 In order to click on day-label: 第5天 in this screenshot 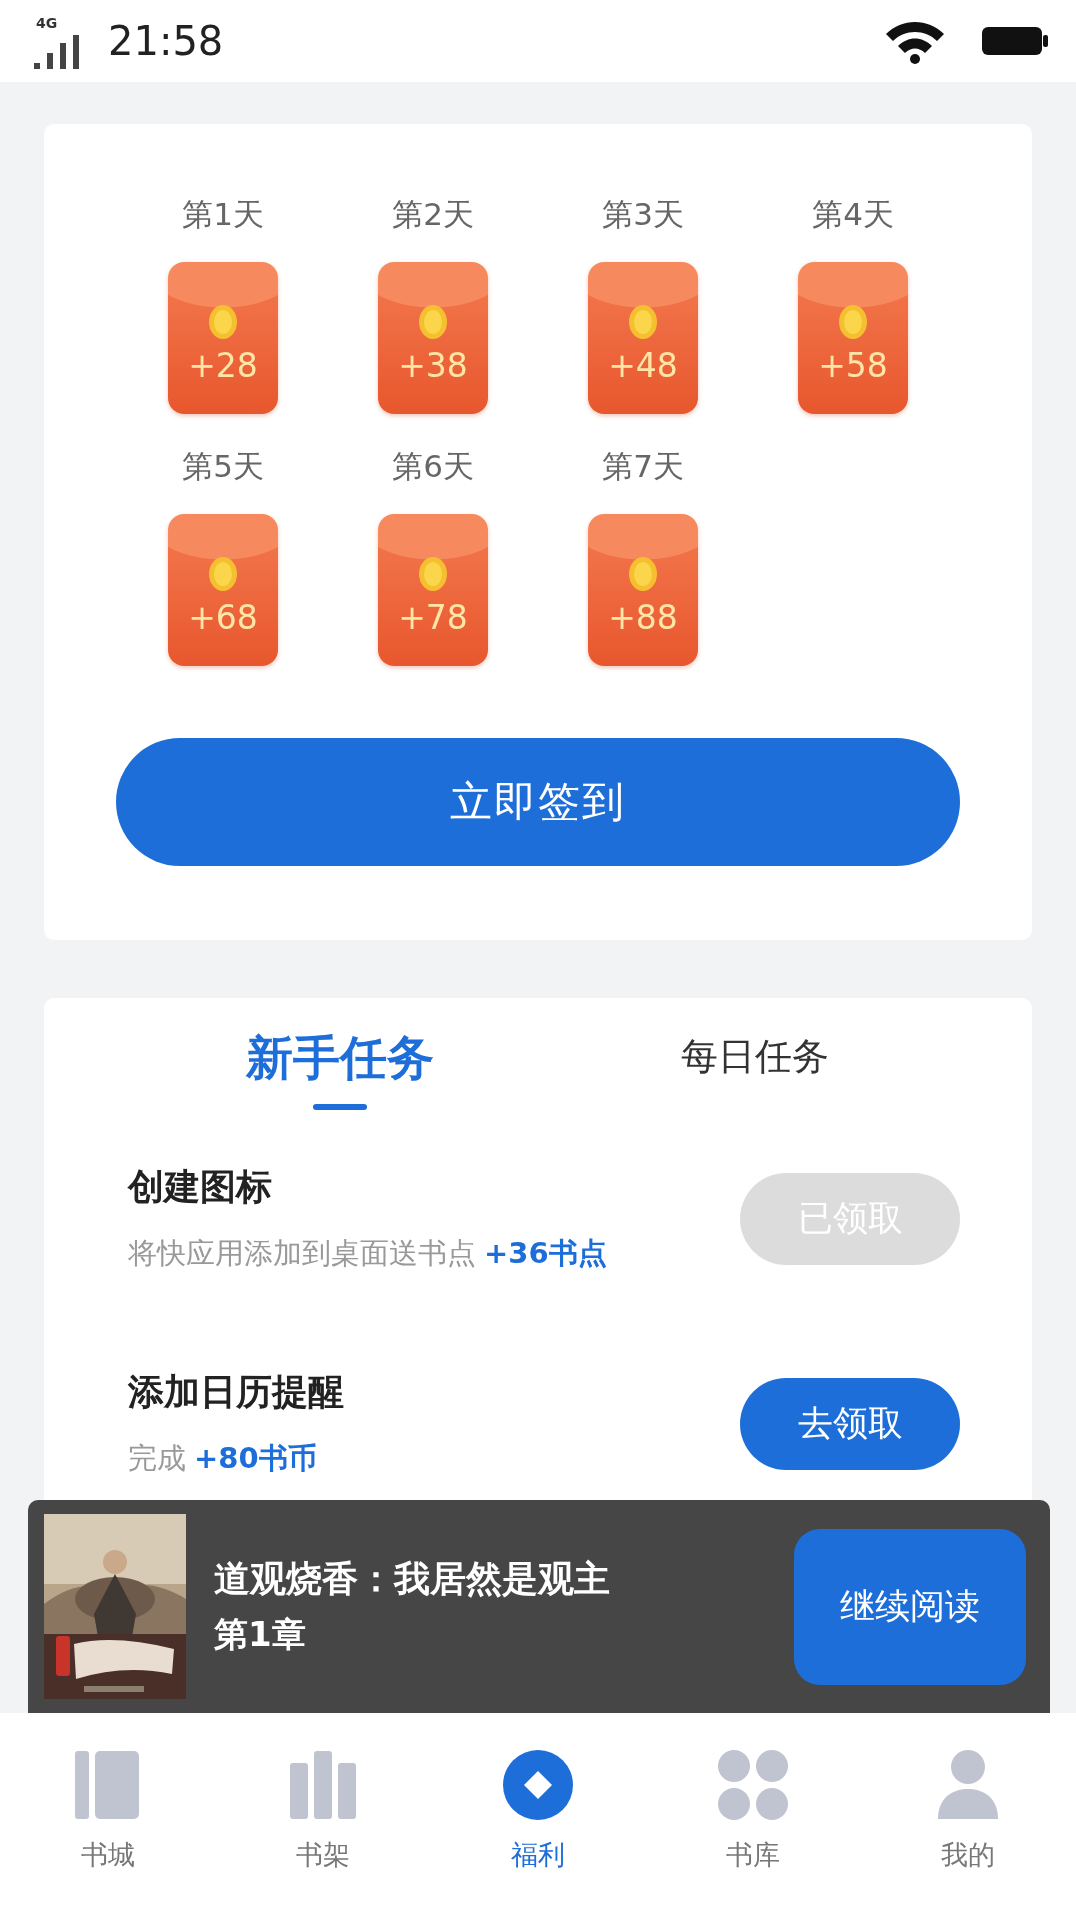, I will do `click(223, 466)`.